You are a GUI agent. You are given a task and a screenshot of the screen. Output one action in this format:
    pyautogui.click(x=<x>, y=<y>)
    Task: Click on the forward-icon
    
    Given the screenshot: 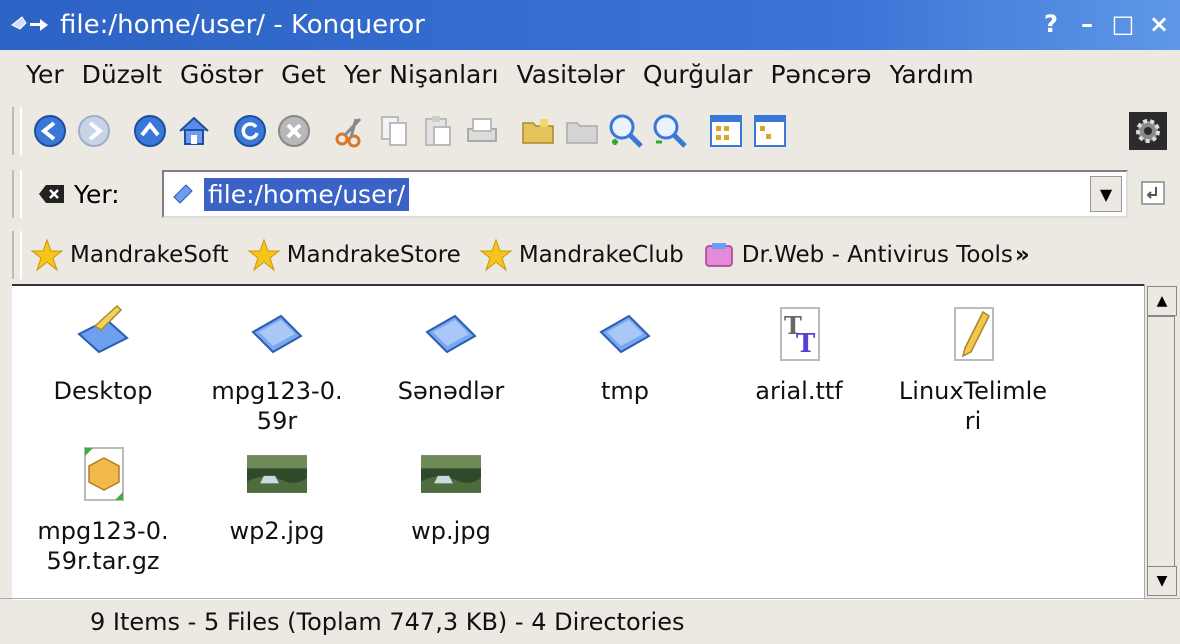 What is the action you would take?
    pyautogui.click(x=94, y=131)
    